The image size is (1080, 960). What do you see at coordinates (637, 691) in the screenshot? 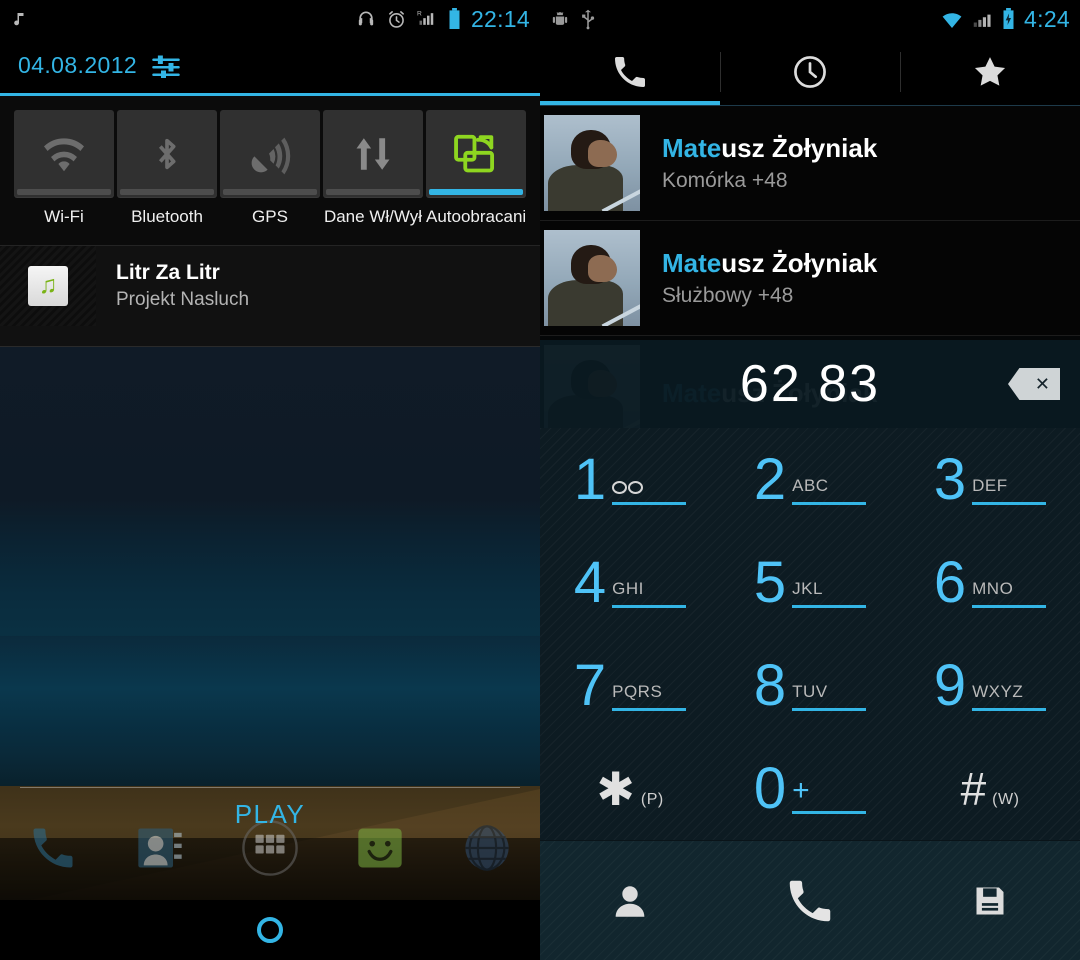
I see `key-letters: PQRS` at bounding box center [637, 691].